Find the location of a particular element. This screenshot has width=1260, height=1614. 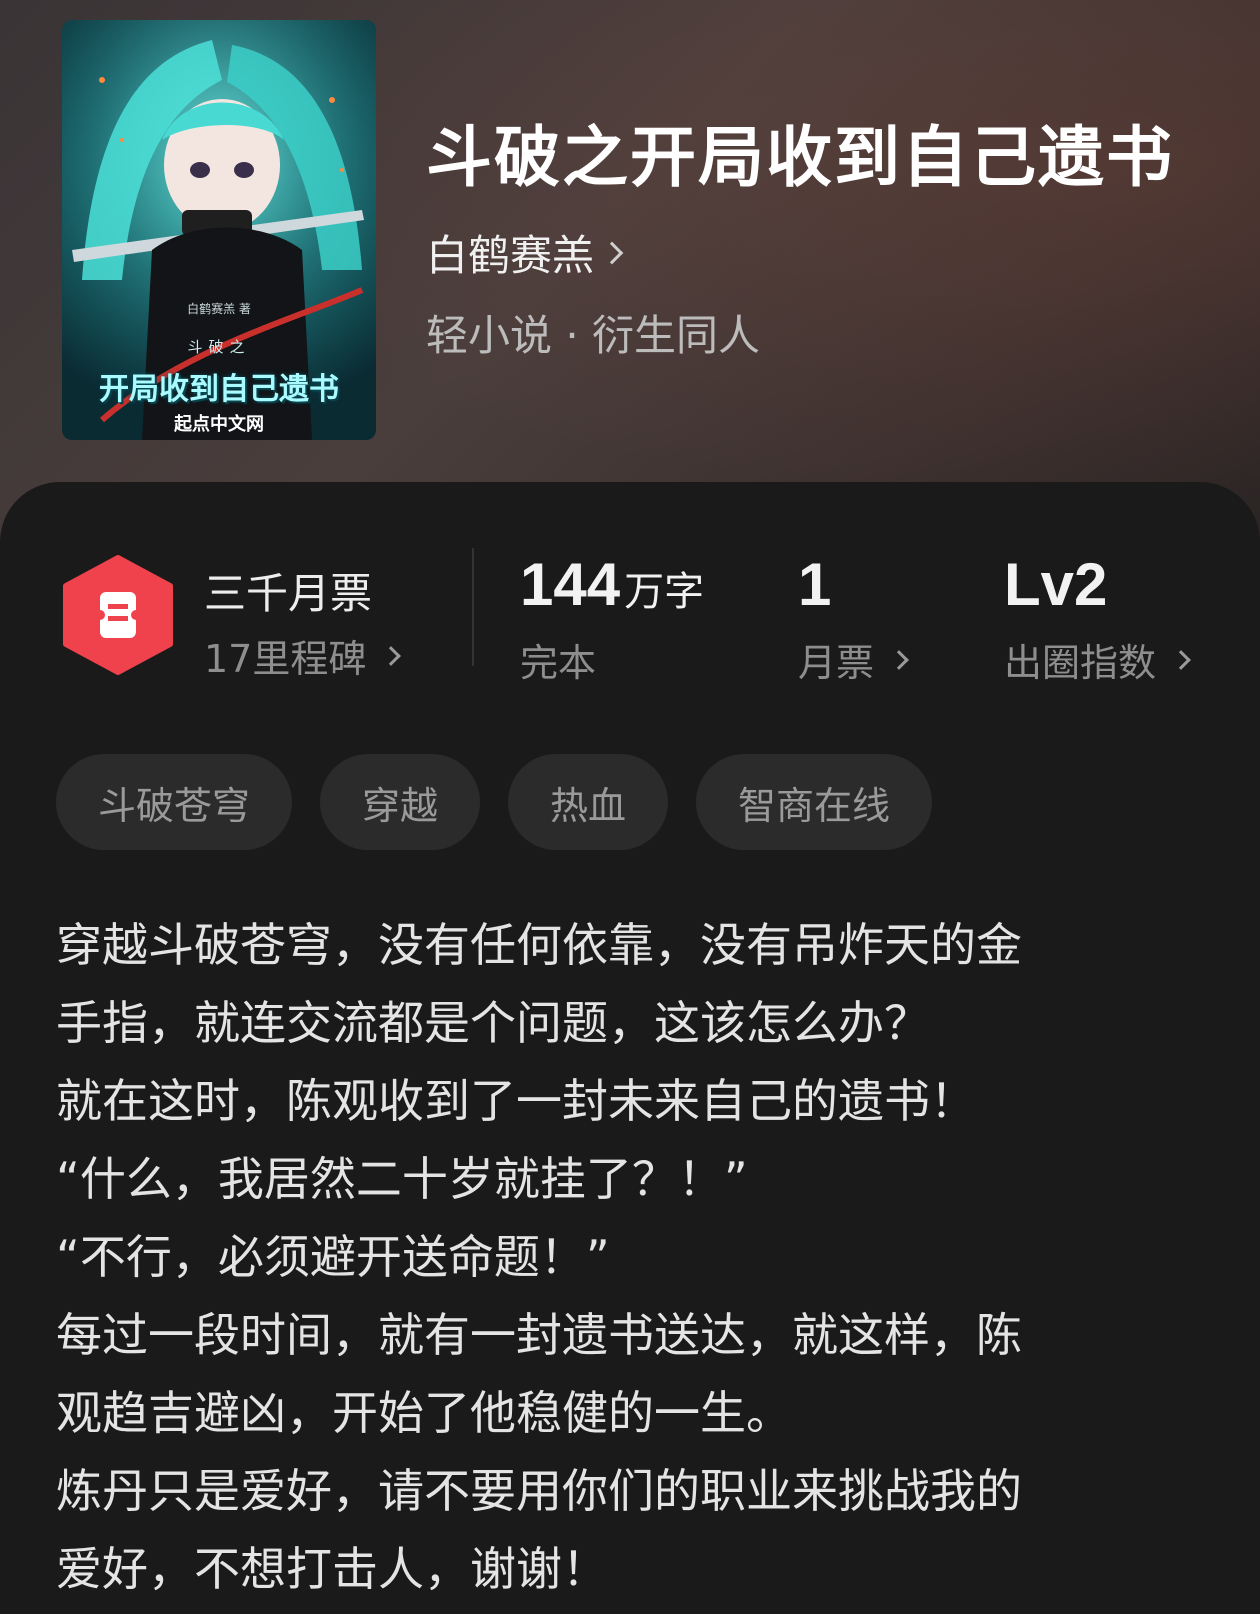

milestone-link: 17里程碑 is located at coordinates (303, 655).